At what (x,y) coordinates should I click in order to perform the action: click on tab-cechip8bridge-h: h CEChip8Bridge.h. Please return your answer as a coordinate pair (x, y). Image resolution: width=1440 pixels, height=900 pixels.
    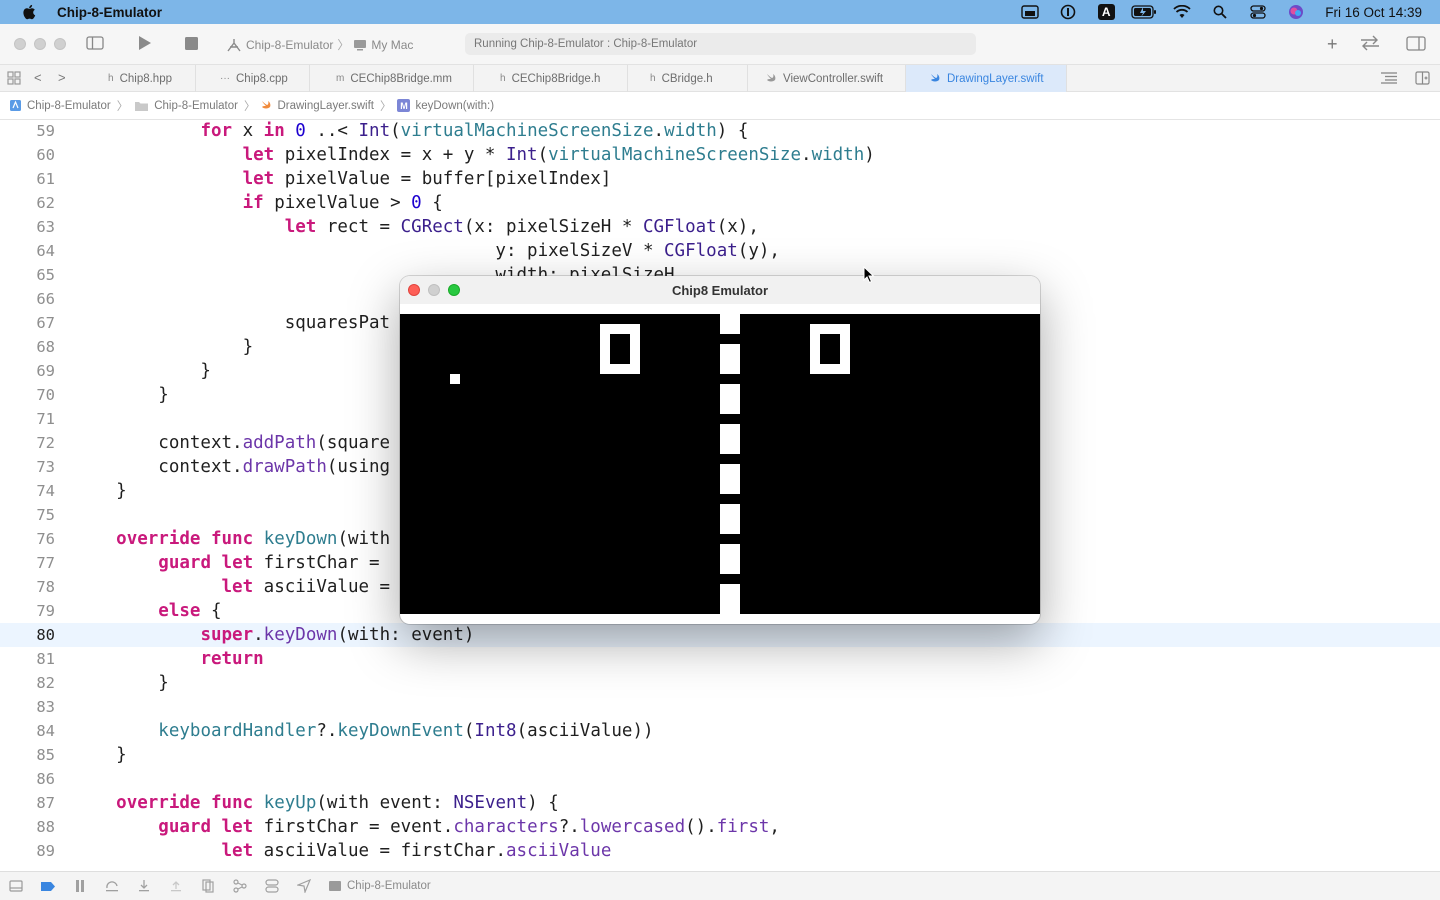
    Looking at the image, I should click on (563, 78).